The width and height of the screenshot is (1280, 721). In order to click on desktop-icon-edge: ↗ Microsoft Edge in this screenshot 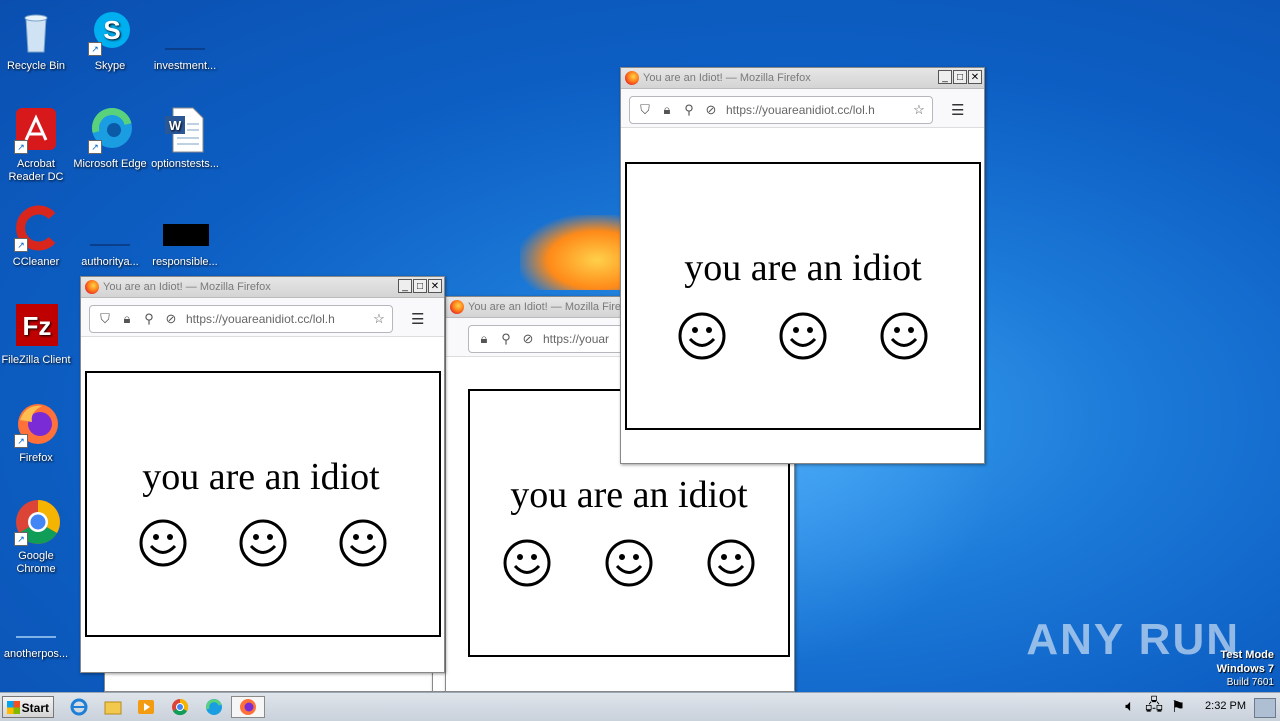, I will do `click(110, 138)`.